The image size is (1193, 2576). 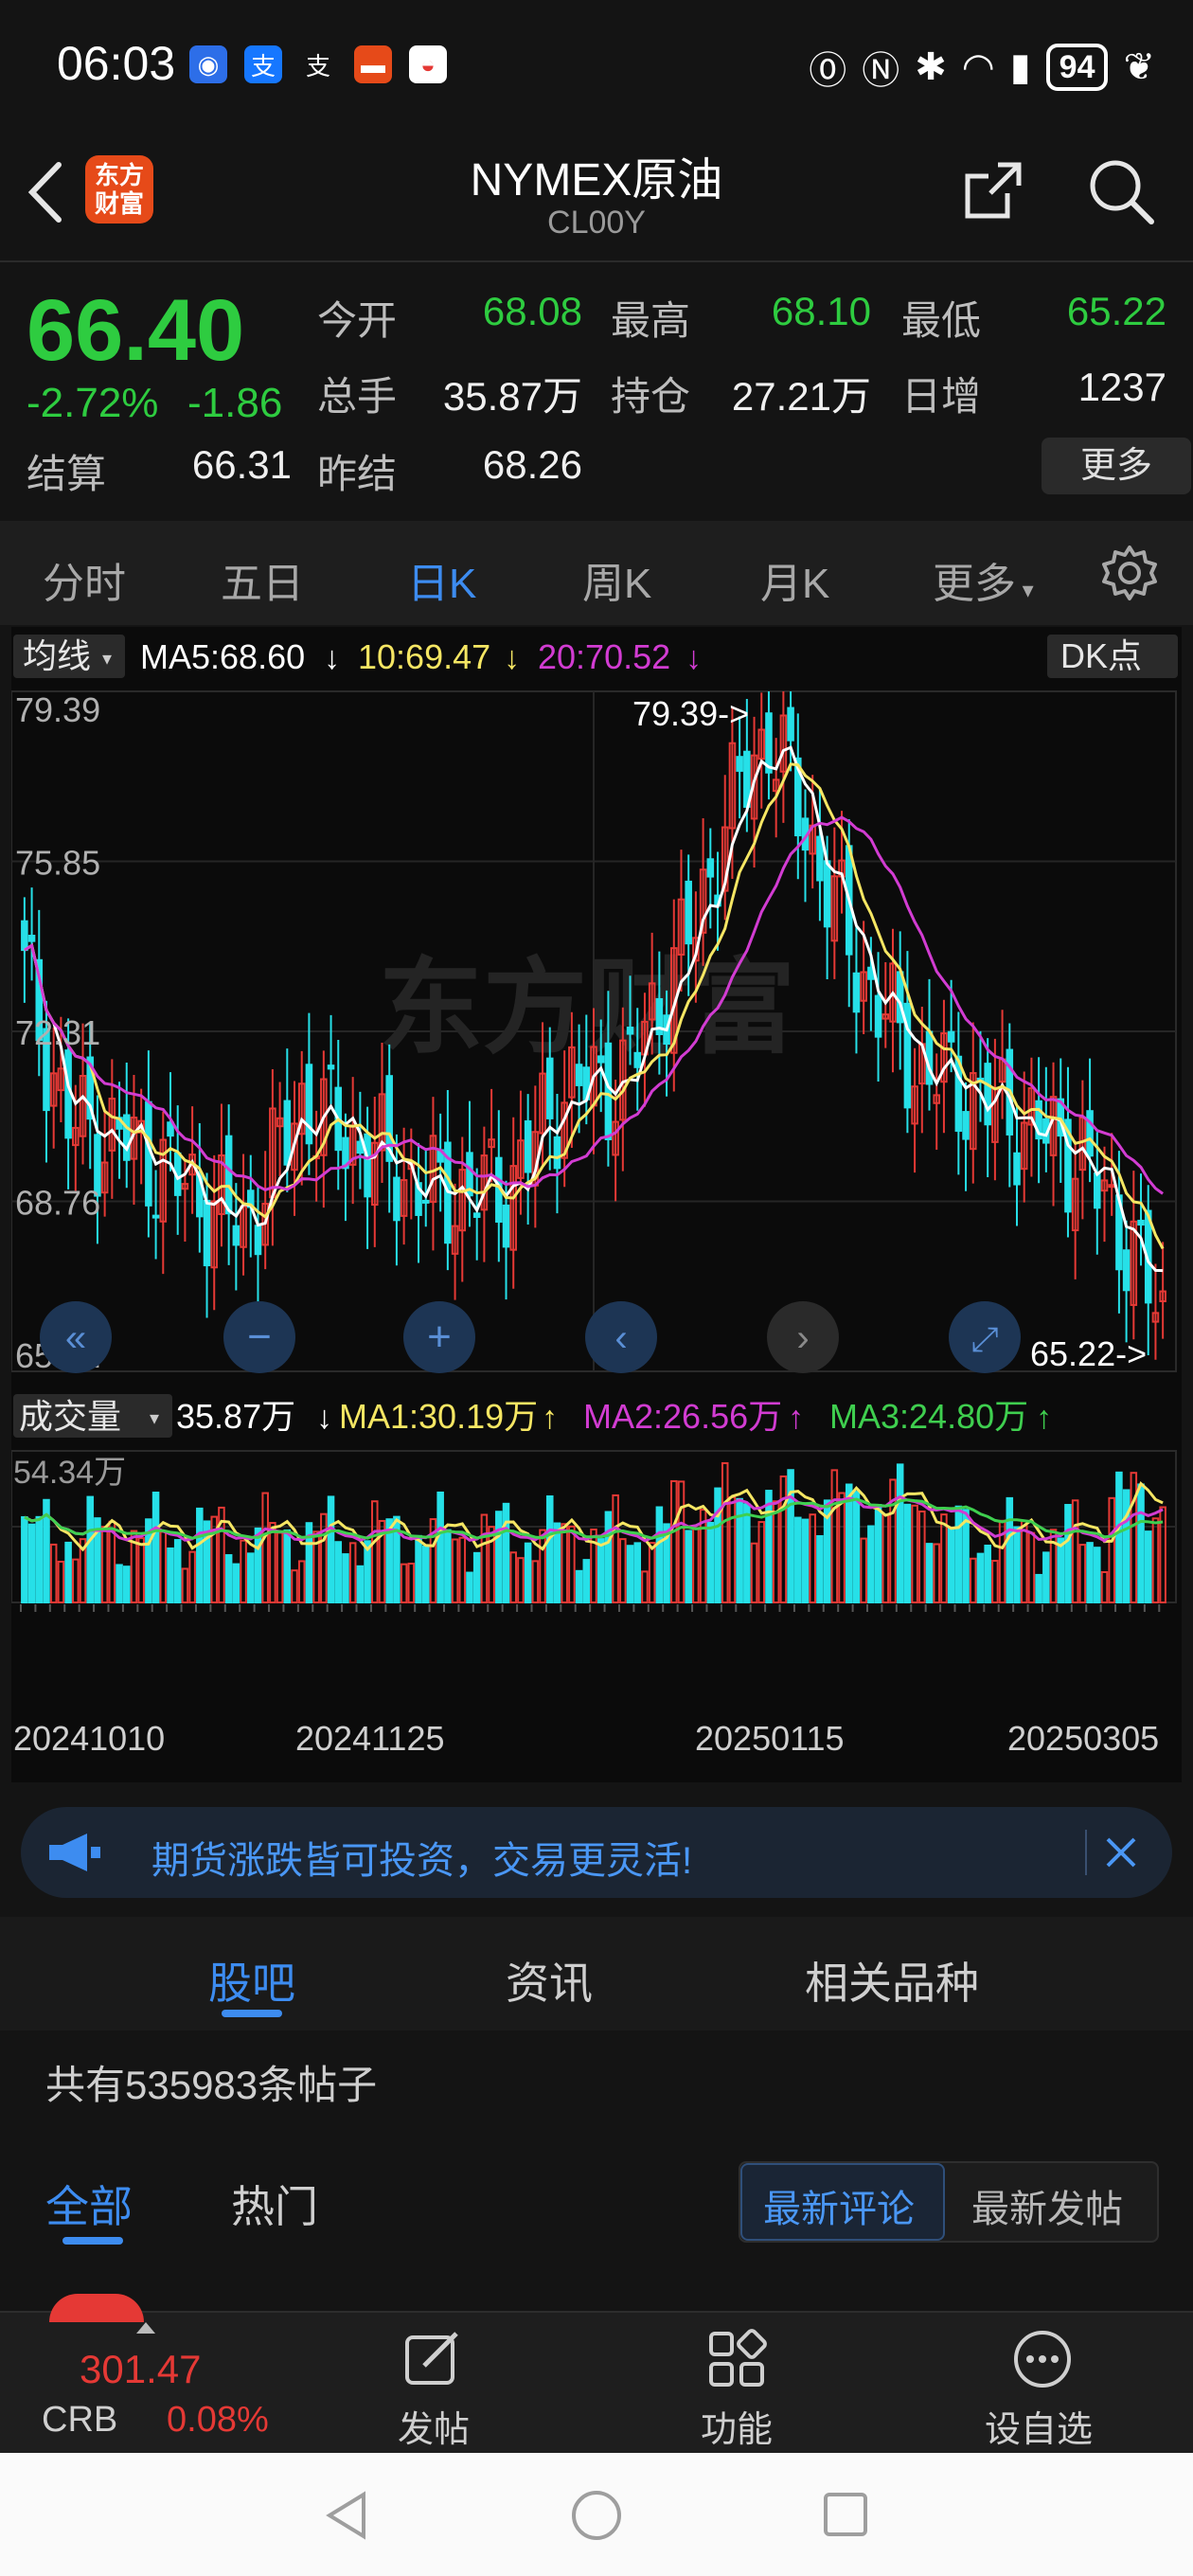 What do you see at coordinates (274, 2204) in the screenshot?
I see `filter-hot: 热门` at bounding box center [274, 2204].